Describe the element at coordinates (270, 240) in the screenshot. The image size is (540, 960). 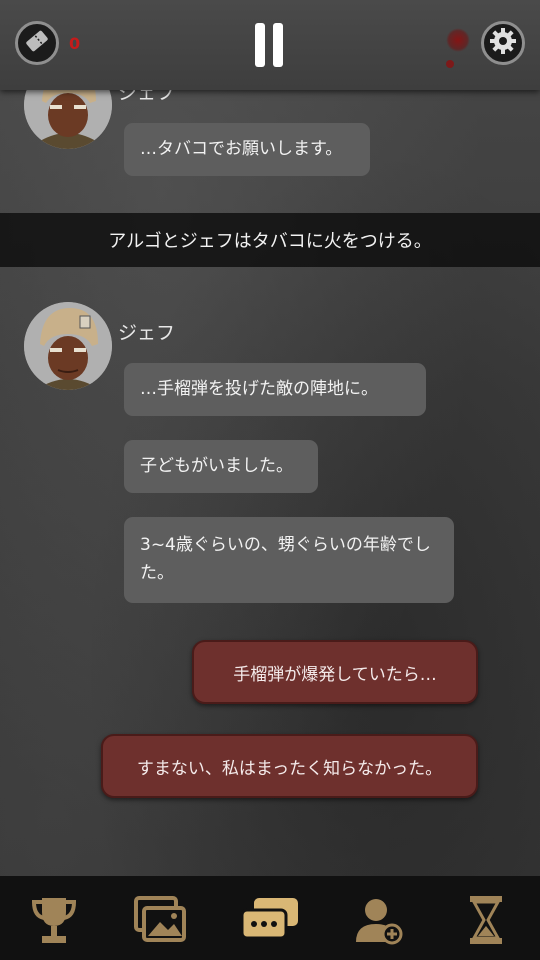
I see `narration-text: アルゴとジェフはタバコに火をつける。` at that location.